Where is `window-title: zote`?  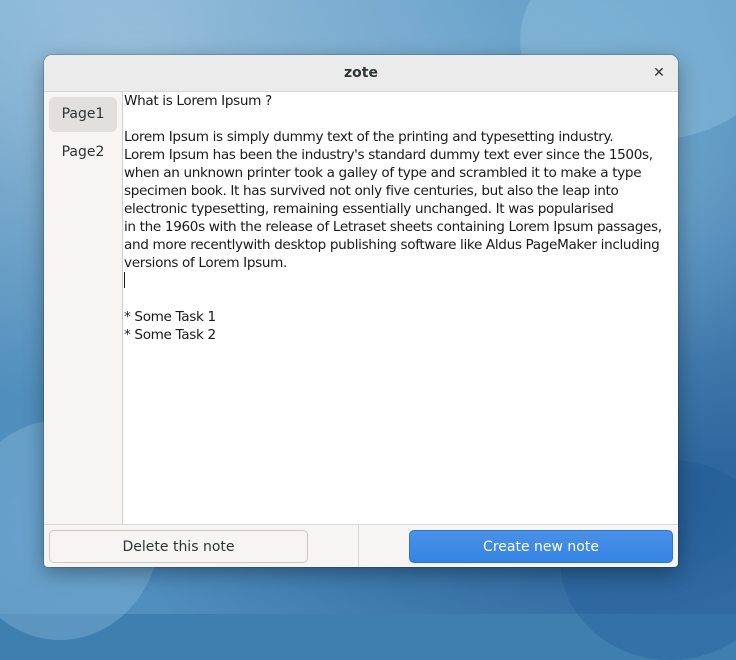
window-title: zote is located at coordinates (361, 73).